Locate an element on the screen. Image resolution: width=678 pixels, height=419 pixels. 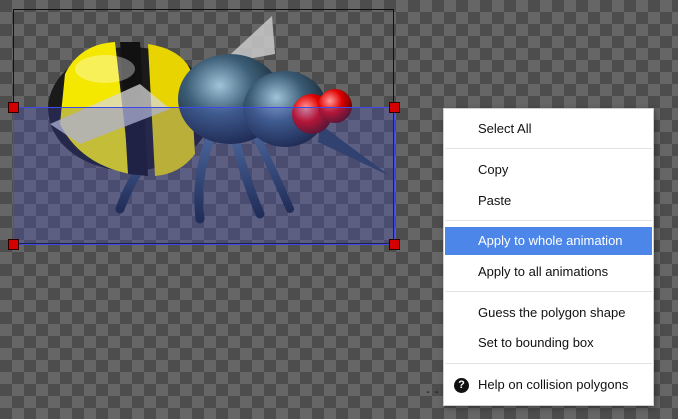
menu-item-label: Apply to whole animation is located at coordinates (550, 240).